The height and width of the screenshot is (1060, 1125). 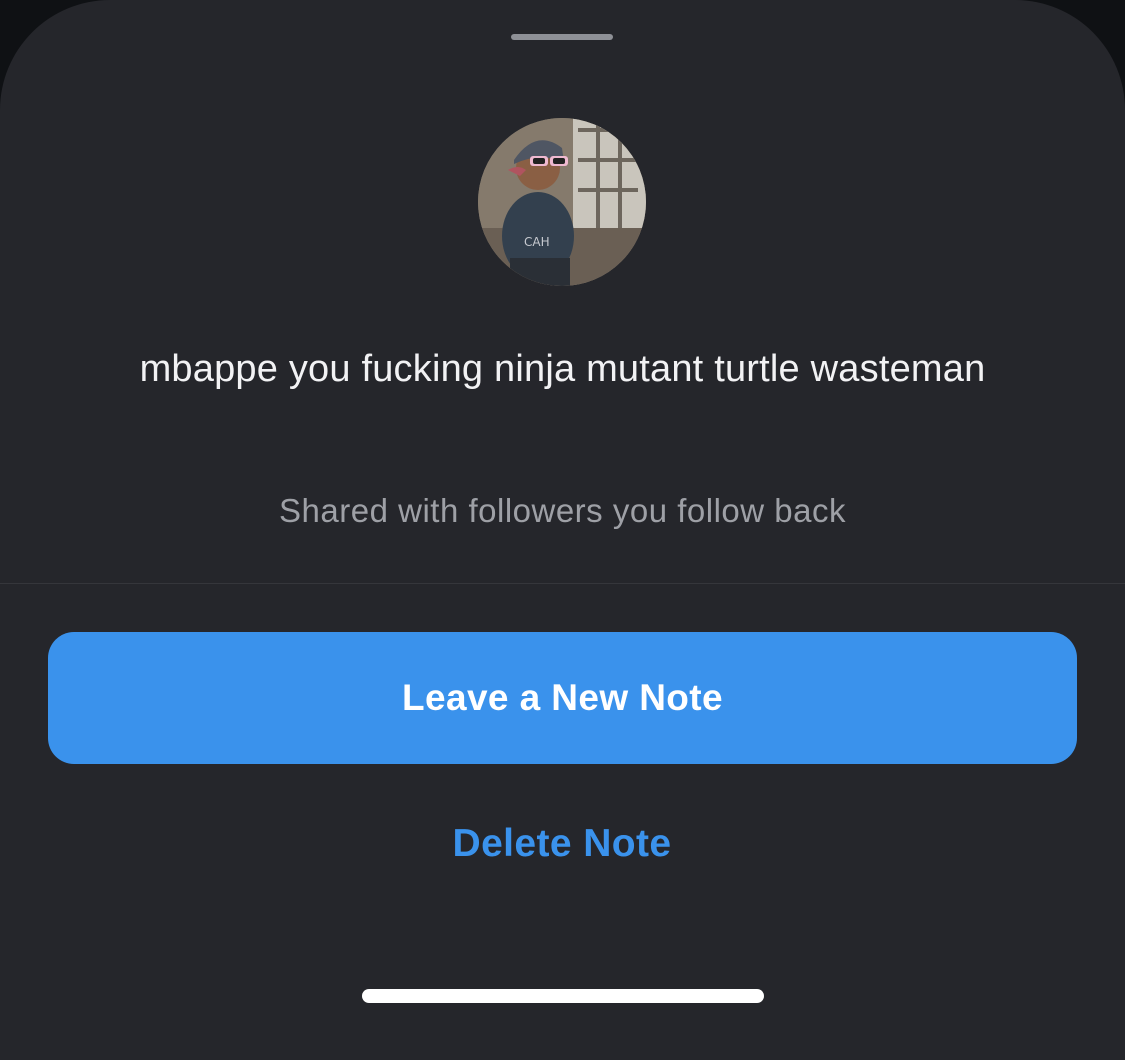 What do you see at coordinates (563, 996) in the screenshot?
I see `home-indicator` at bounding box center [563, 996].